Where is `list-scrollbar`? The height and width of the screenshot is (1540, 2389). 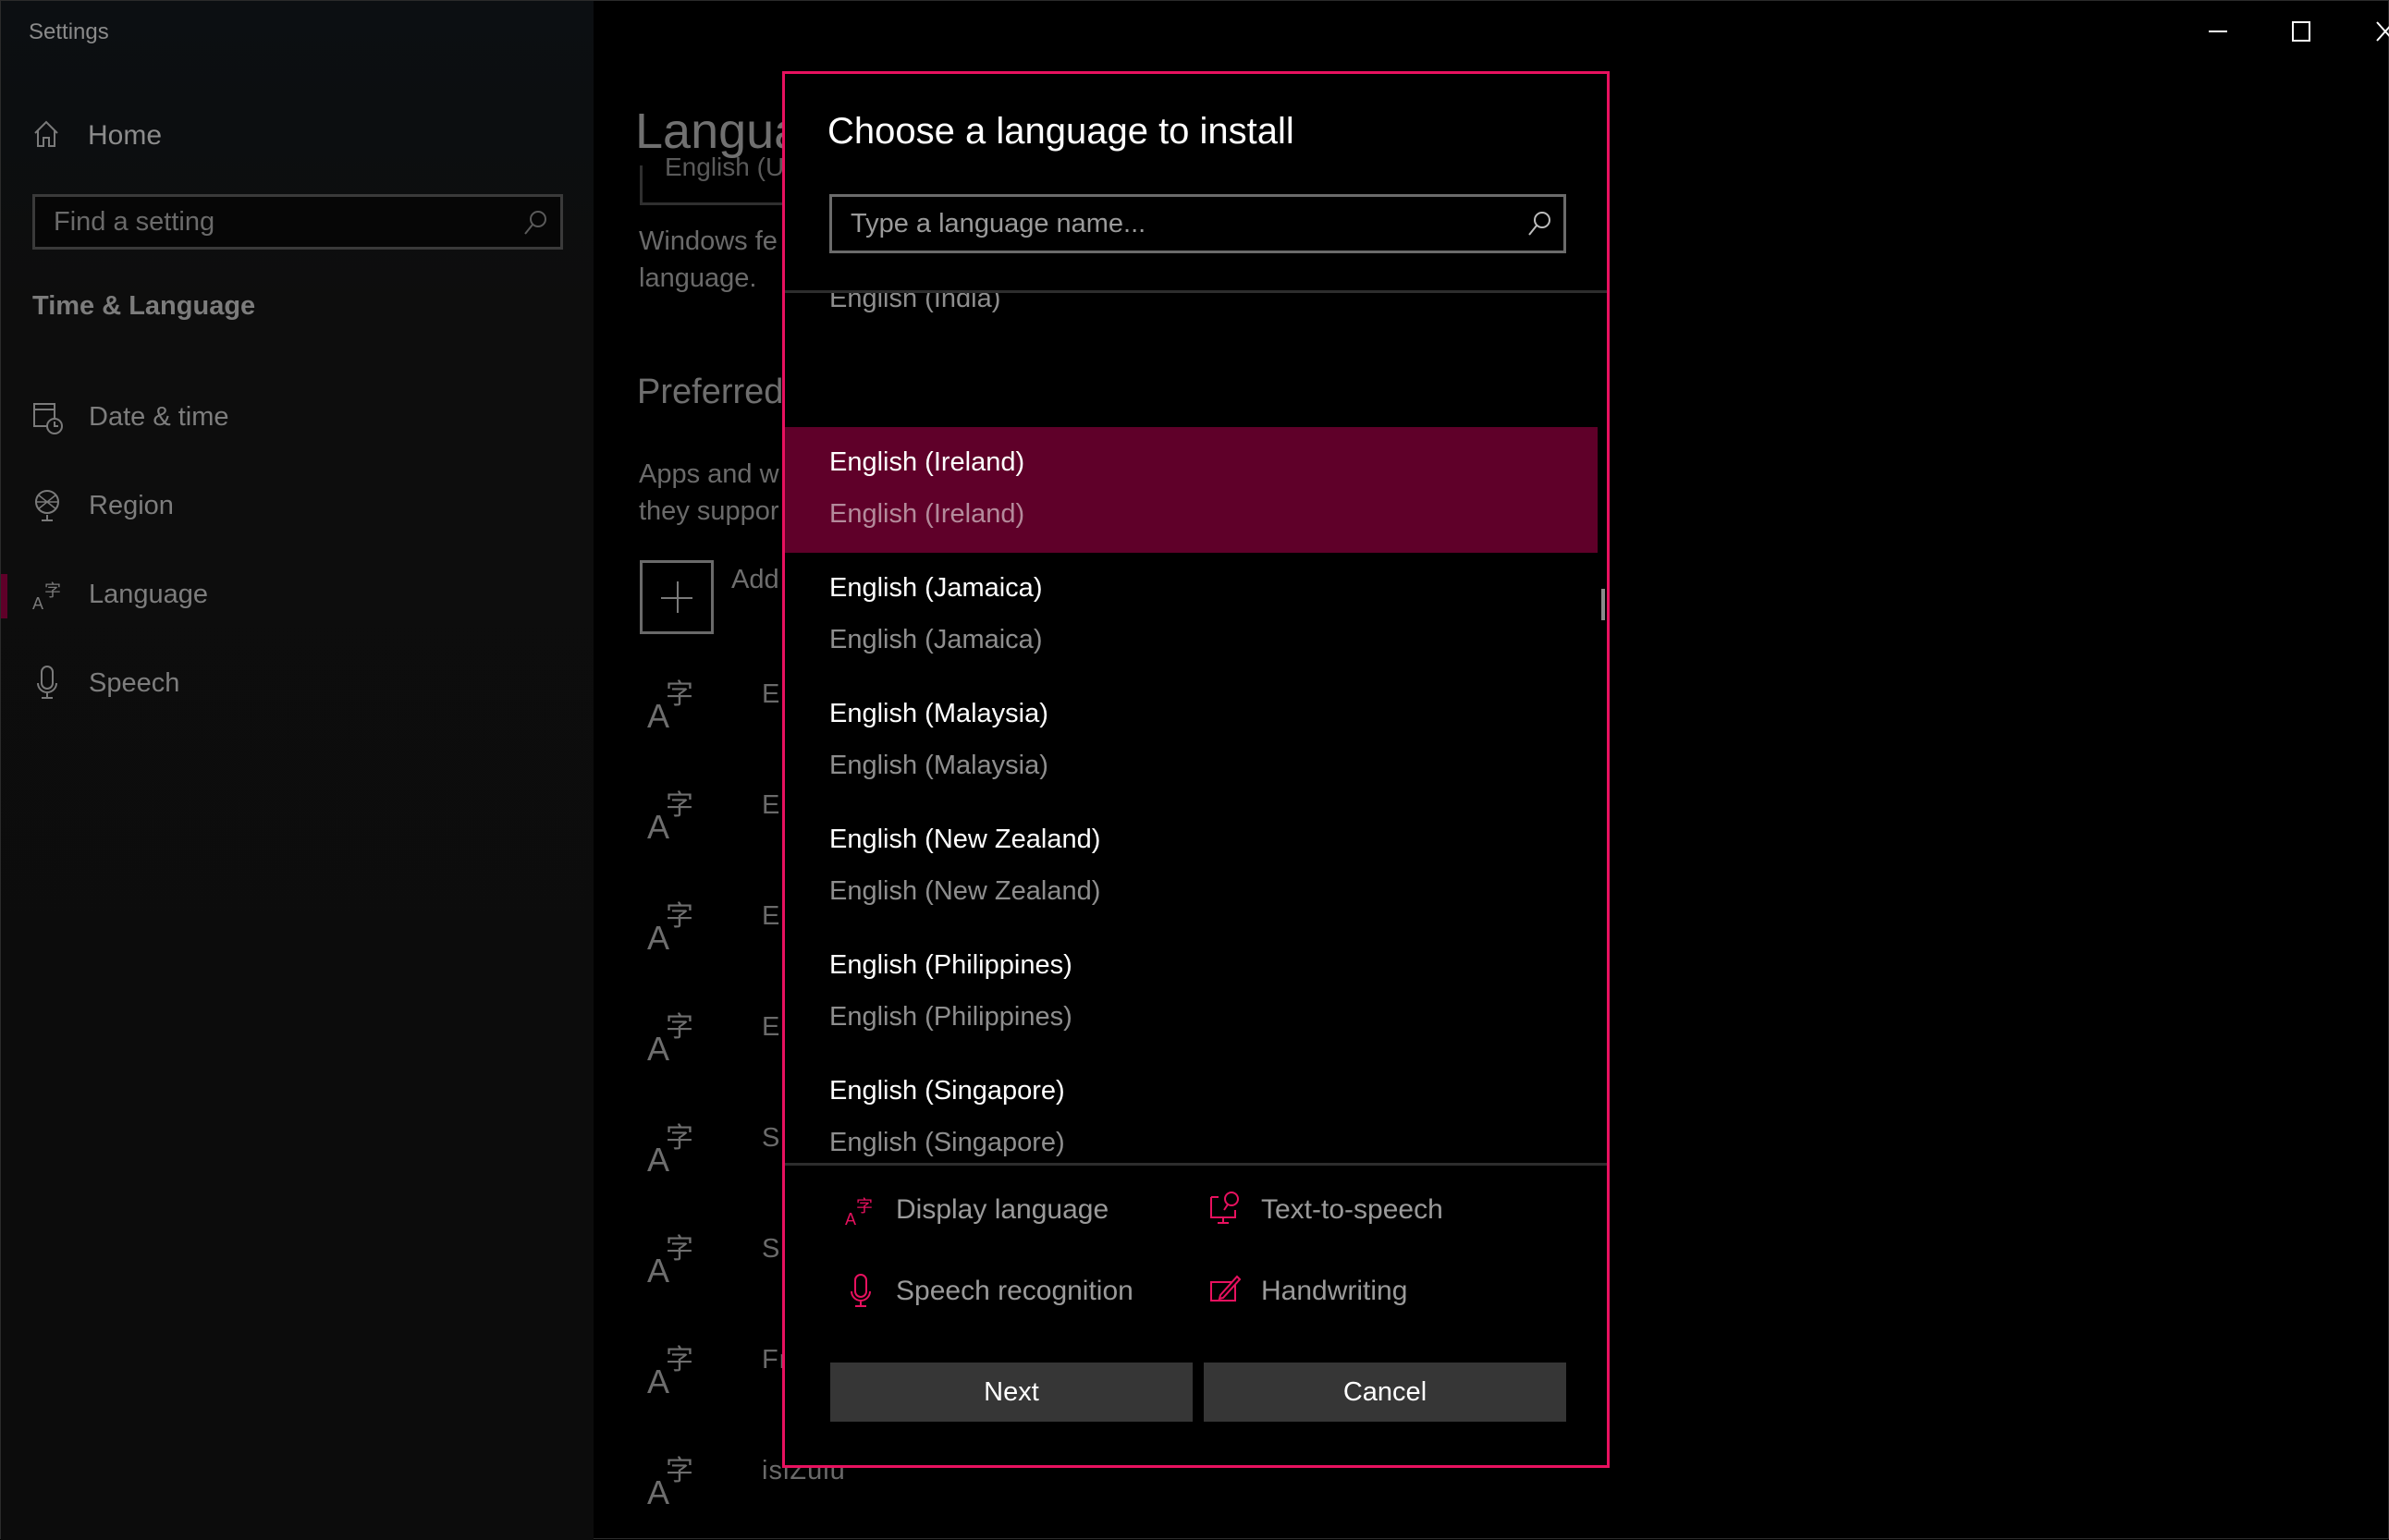
list-scrollbar is located at coordinates (1602, 728).